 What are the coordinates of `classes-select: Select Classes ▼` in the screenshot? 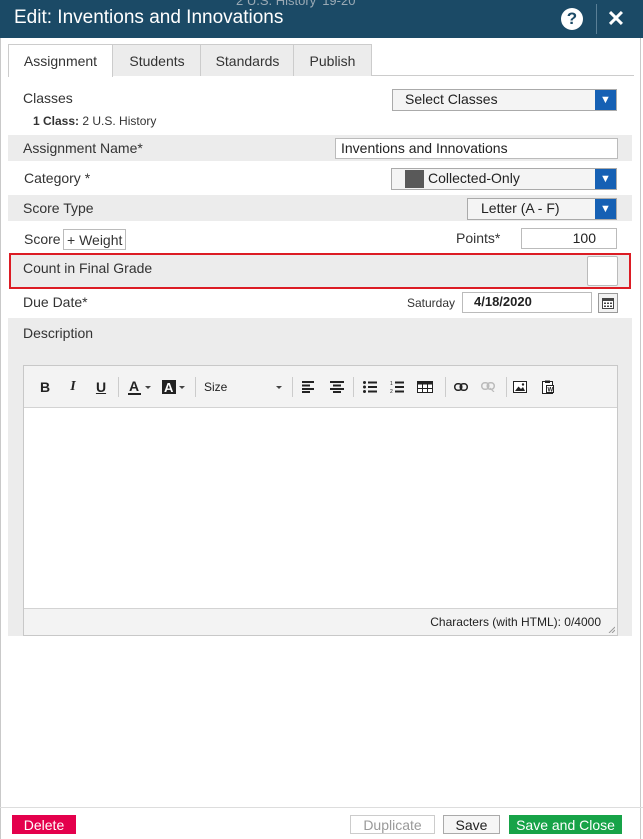 It's located at (504, 100).